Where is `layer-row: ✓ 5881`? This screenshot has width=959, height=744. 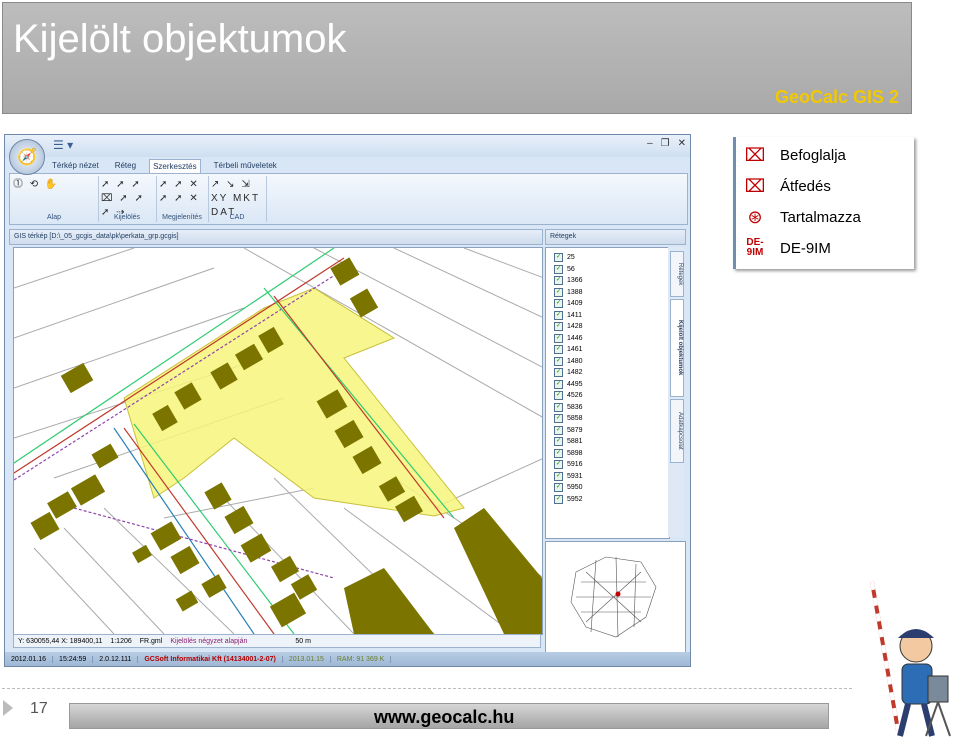
layer-row: ✓ 5881 is located at coordinates (568, 442).